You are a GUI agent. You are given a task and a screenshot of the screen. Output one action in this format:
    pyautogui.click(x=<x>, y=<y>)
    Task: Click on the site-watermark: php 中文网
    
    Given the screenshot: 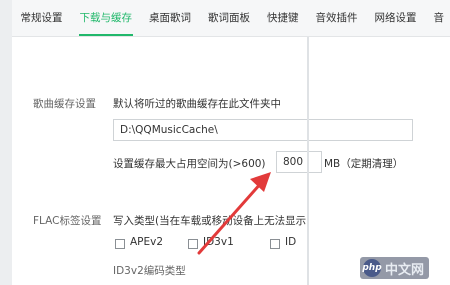 What is the action you would take?
    pyautogui.click(x=395, y=268)
    